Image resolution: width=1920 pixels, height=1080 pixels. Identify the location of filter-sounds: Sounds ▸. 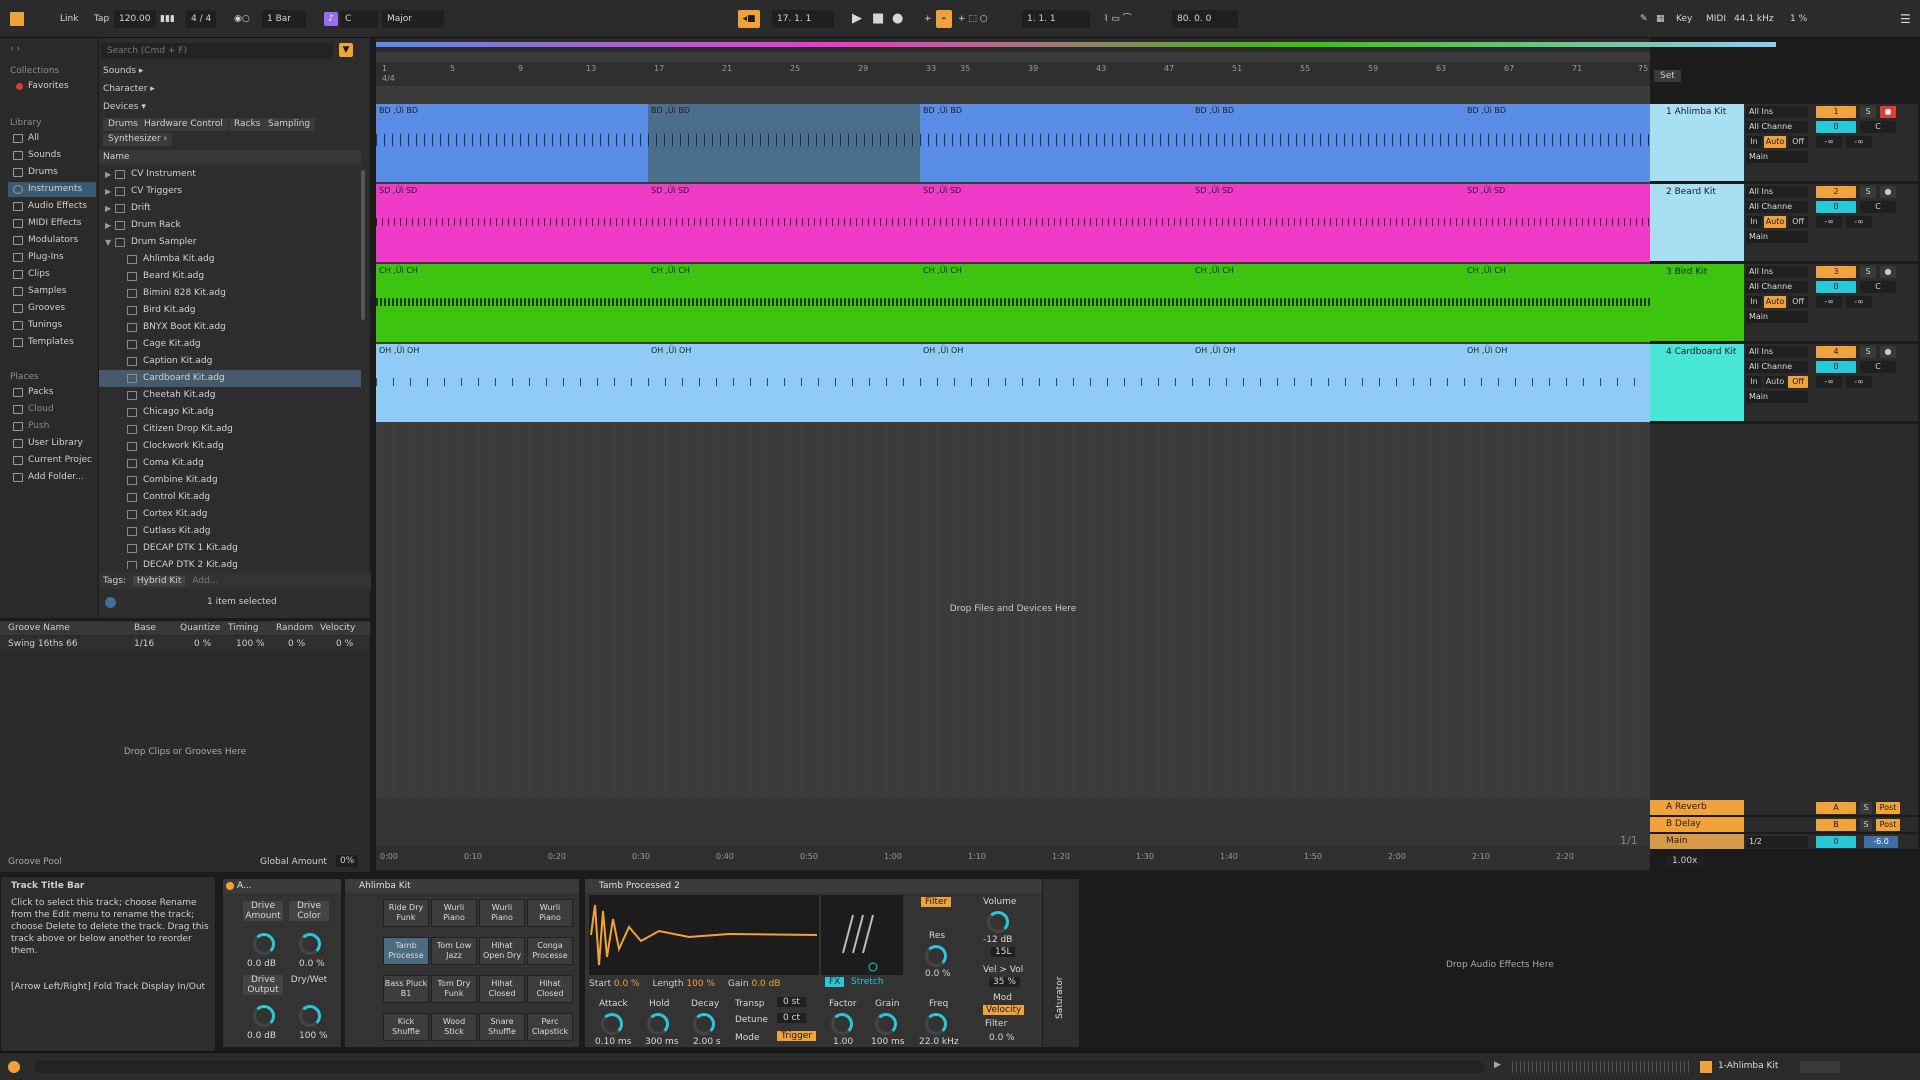
(123, 71).